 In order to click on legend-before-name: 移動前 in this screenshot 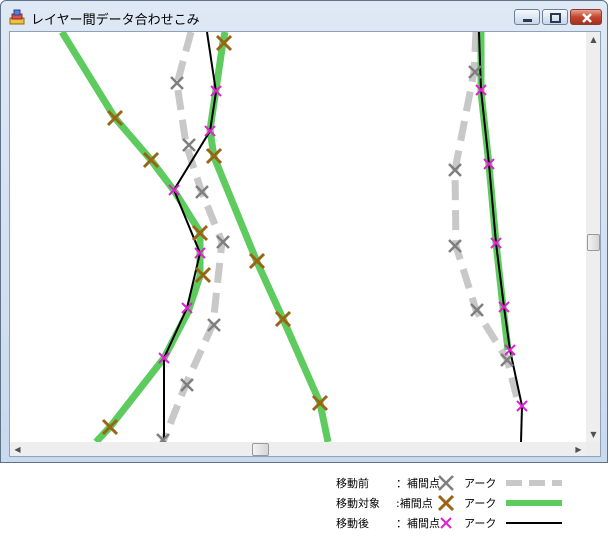, I will do `click(352, 483)`.